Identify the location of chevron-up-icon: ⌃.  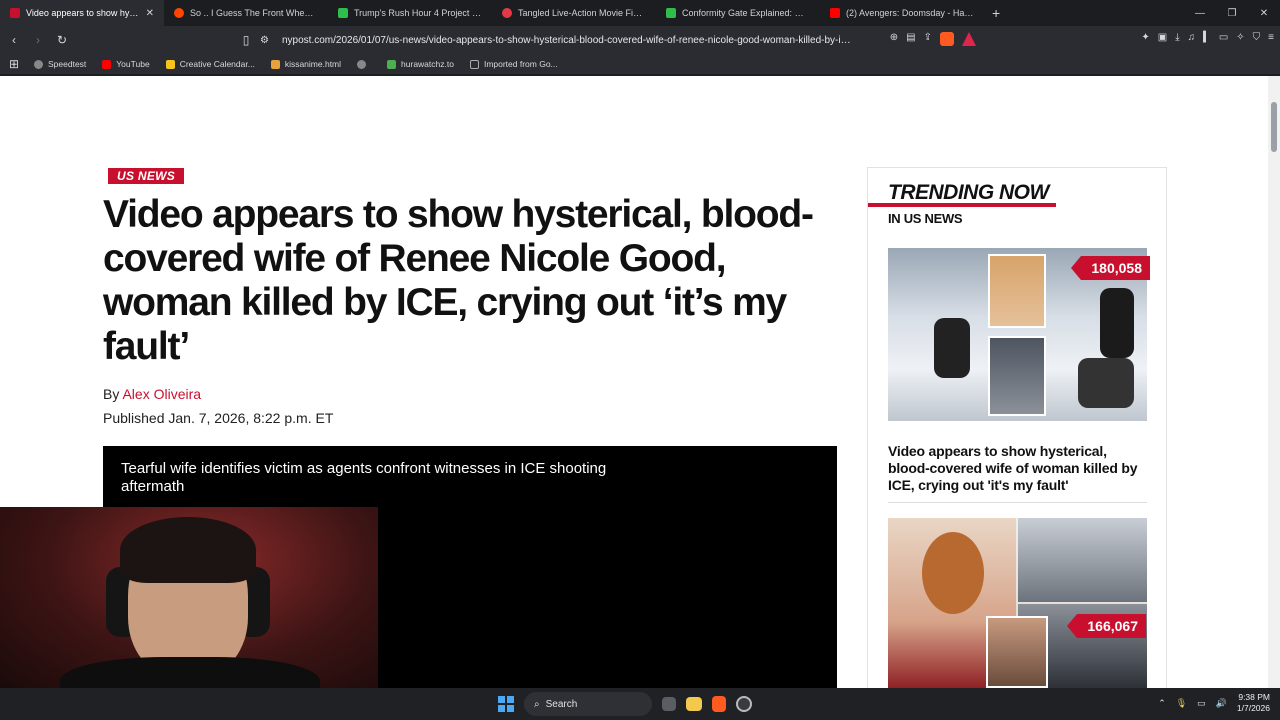
(1162, 703).